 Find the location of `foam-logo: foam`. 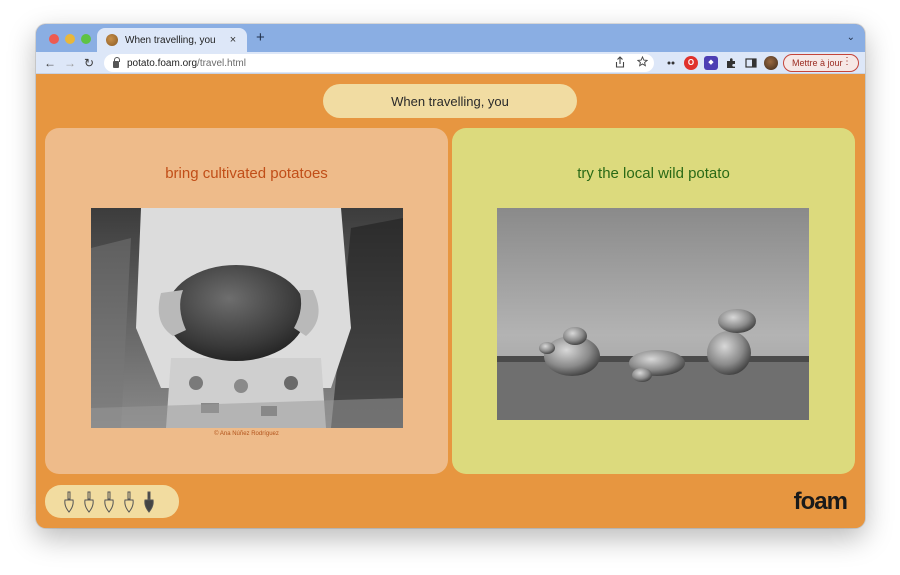

foam-logo: foam is located at coordinates (820, 501).